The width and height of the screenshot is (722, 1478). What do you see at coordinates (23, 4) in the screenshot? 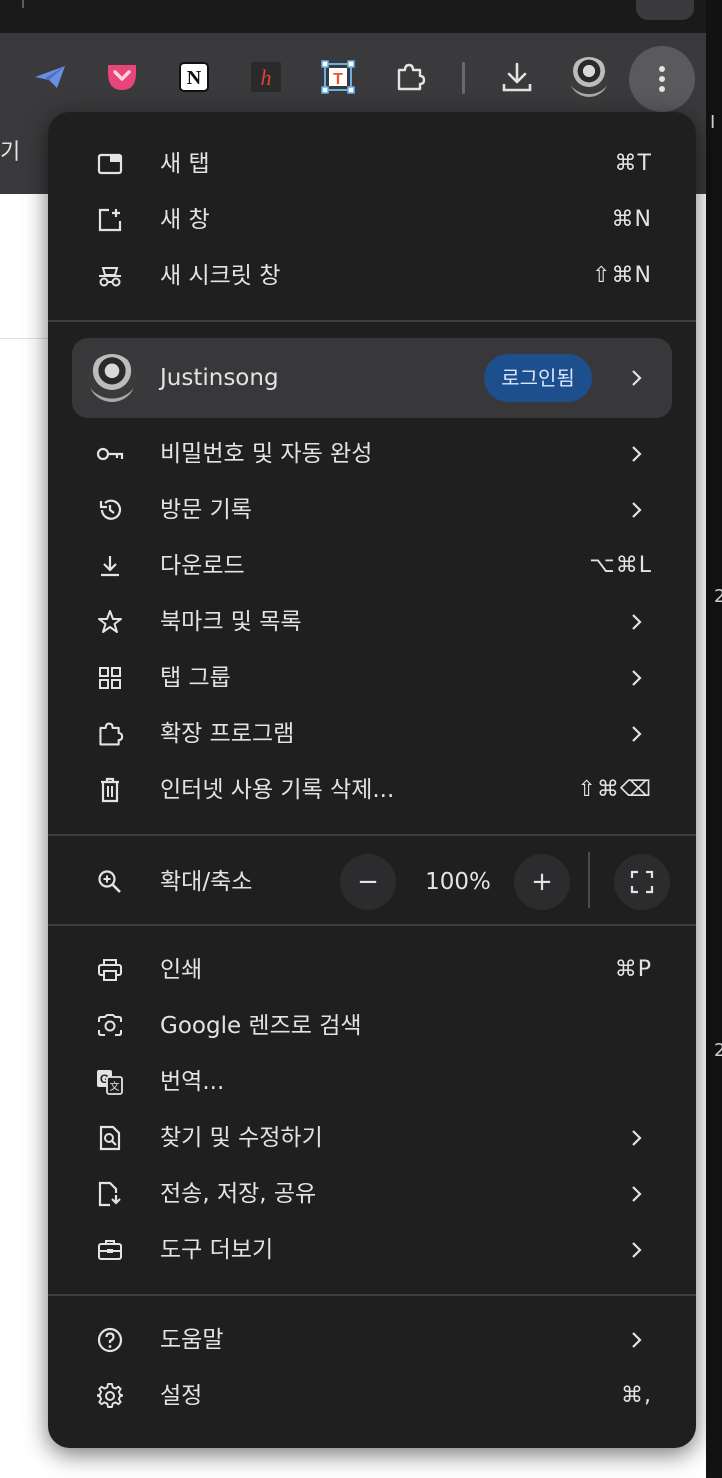
I see `tab-edge` at bounding box center [23, 4].